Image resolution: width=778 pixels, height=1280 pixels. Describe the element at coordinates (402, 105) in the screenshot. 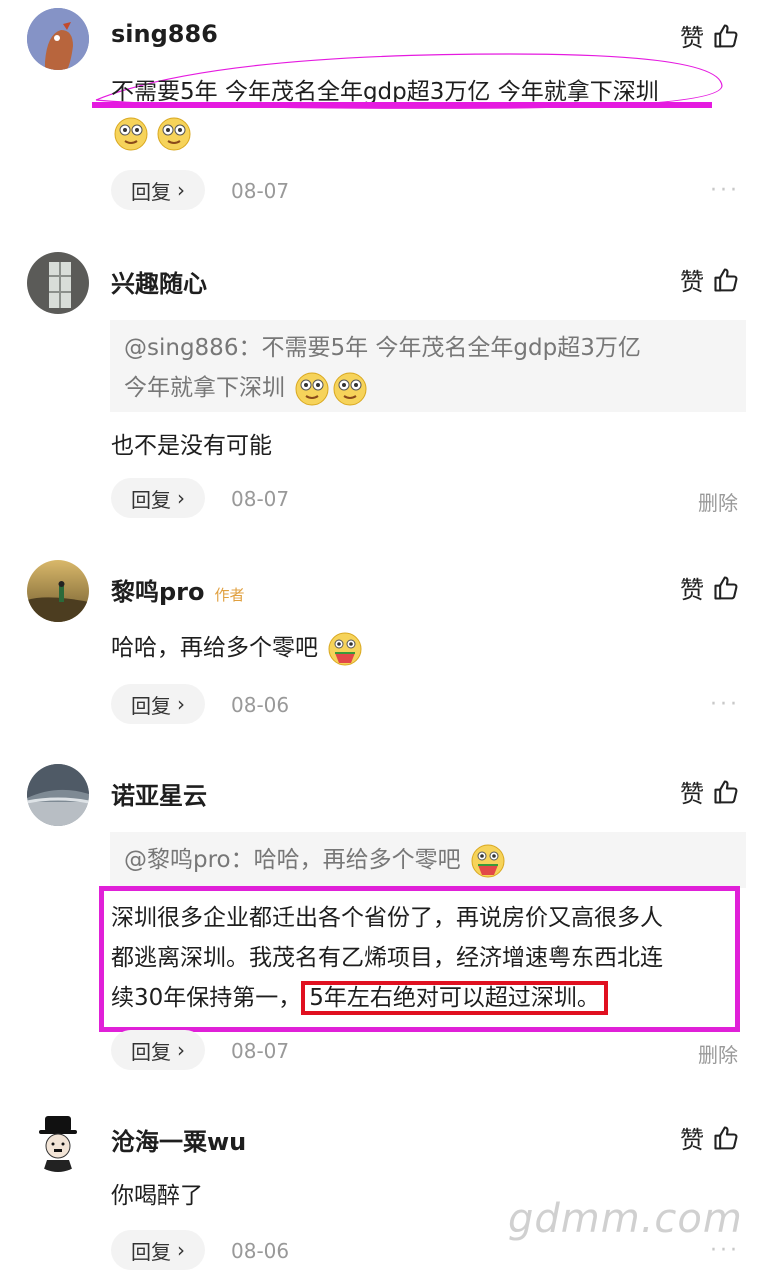

I see `highlight-underline` at that location.